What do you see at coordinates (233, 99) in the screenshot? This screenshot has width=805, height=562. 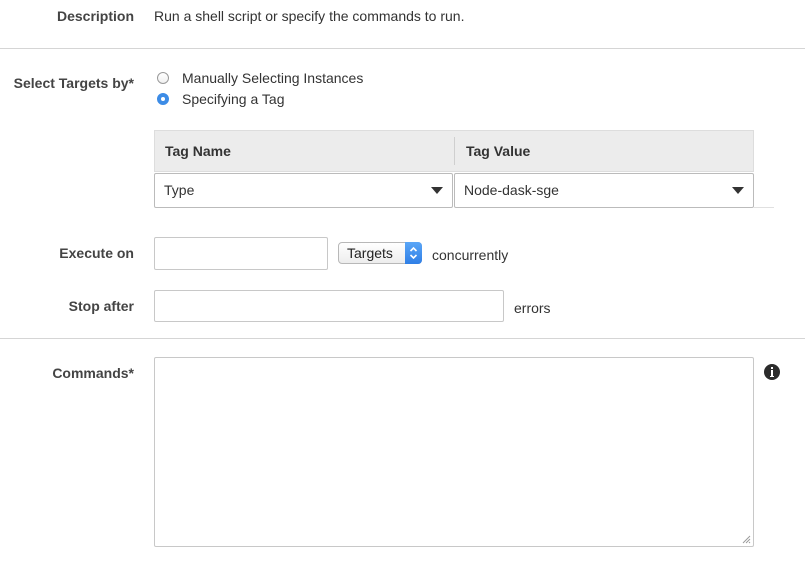 I see `radio-label: Specifying a Tag` at bounding box center [233, 99].